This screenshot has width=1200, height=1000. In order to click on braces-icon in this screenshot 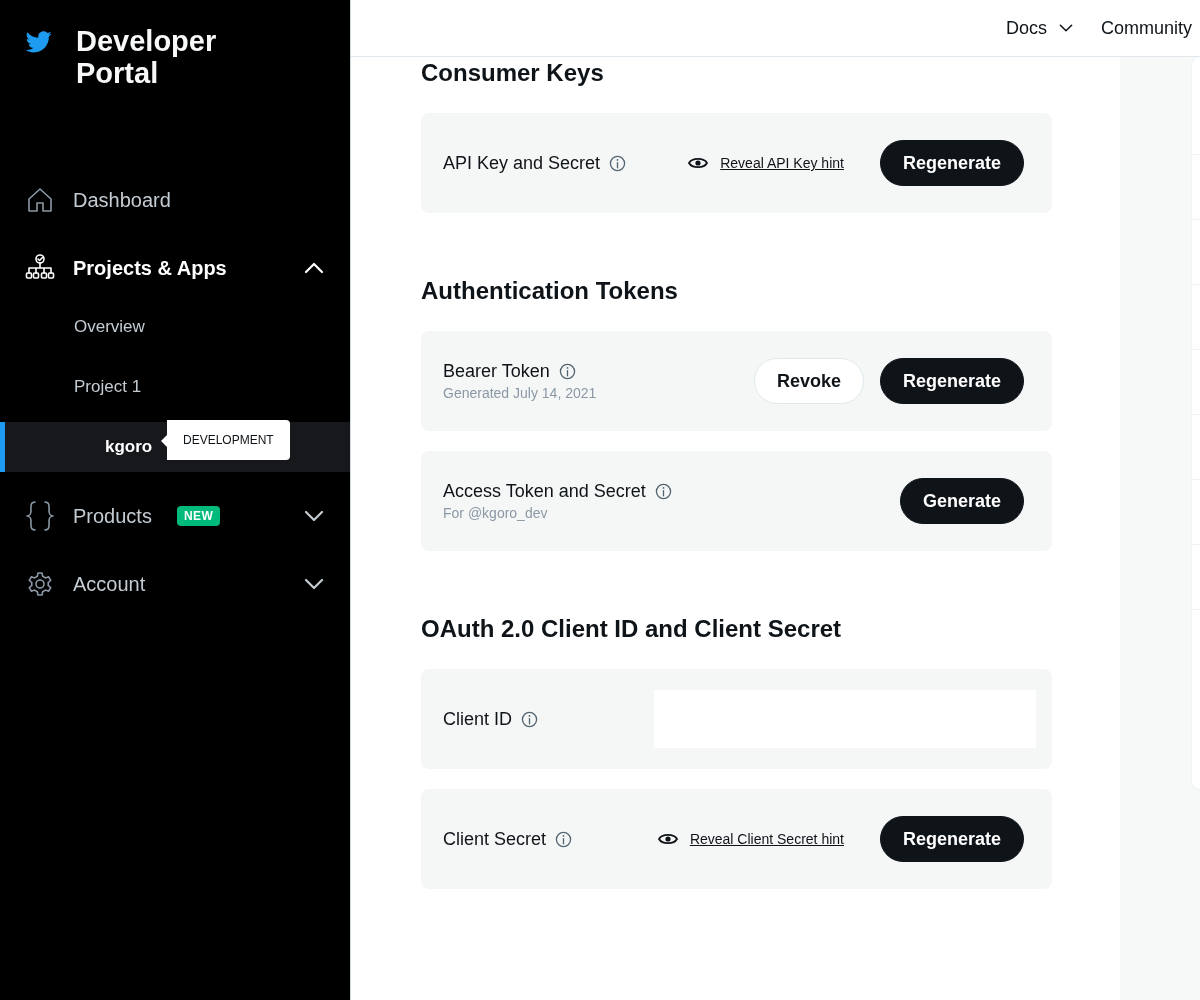, I will do `click(40, 516)`.